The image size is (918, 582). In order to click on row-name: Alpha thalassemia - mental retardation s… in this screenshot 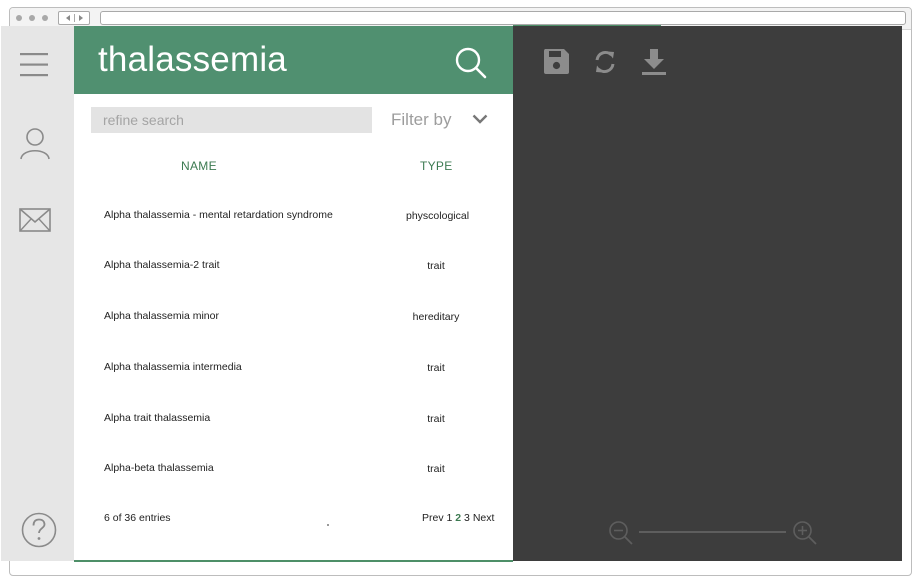, I will do `click(218, 215)`.